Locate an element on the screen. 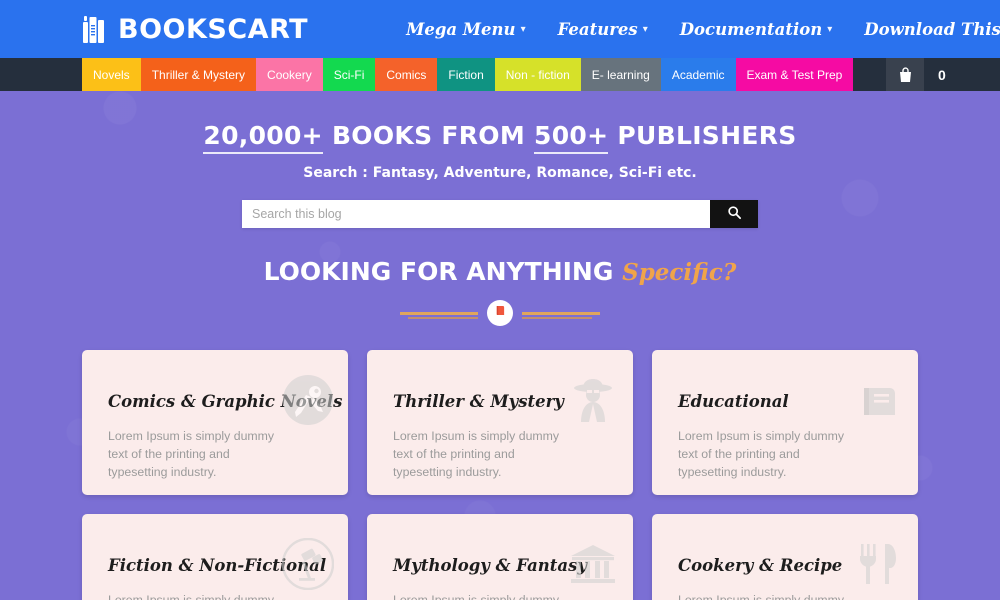  divider-line-right-secondary is located at coordinates (557, 318).